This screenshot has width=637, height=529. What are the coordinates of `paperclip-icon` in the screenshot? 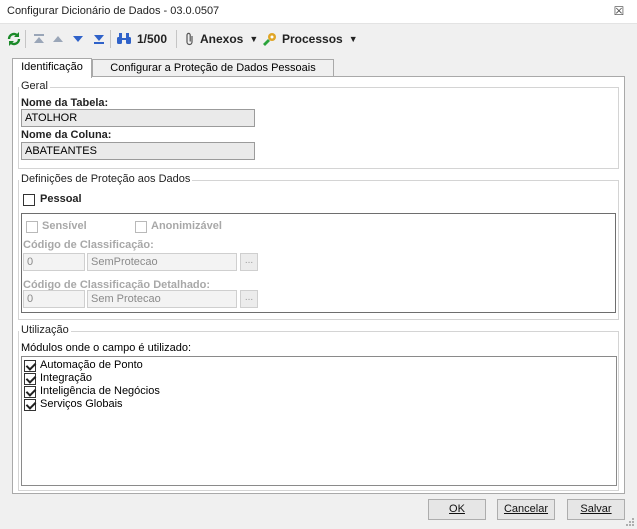 It's located at (189, 39).